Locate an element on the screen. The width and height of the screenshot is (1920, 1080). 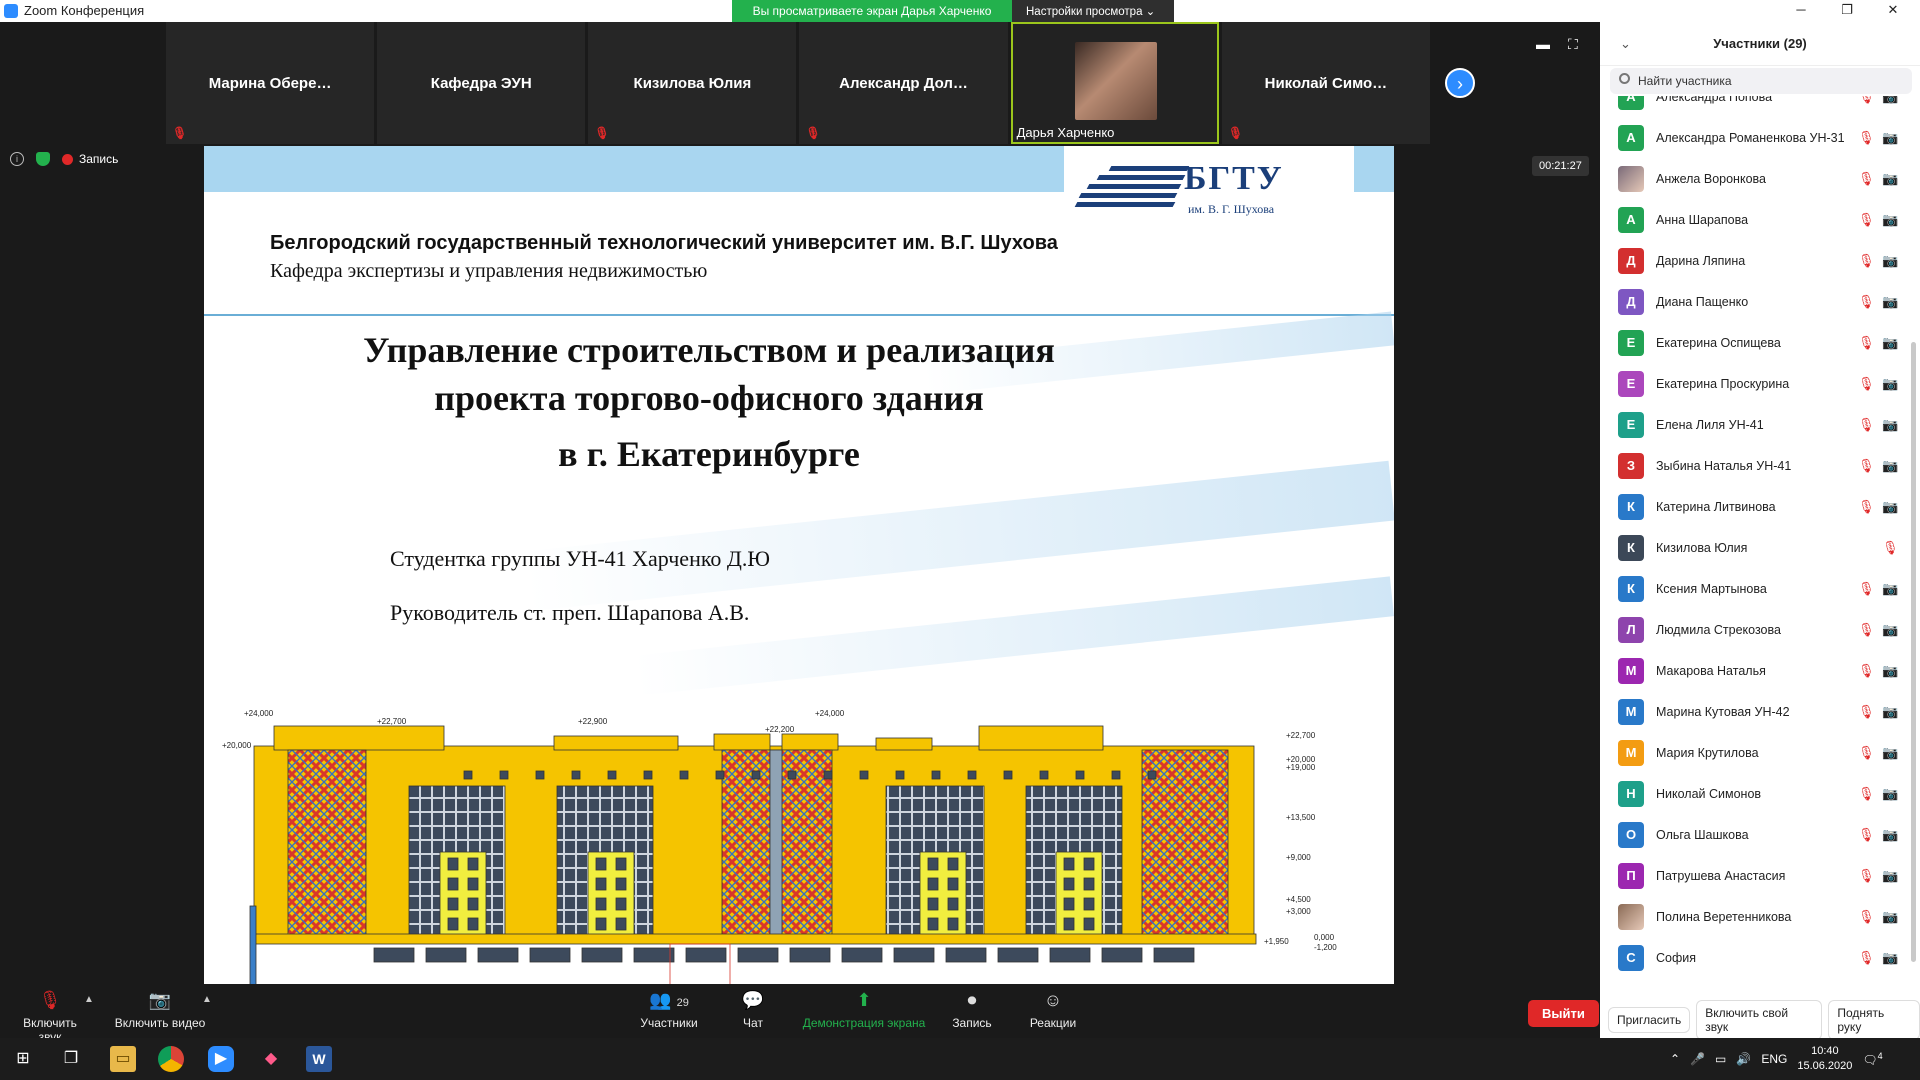
window-panel is located at coordinates (1079, 894).